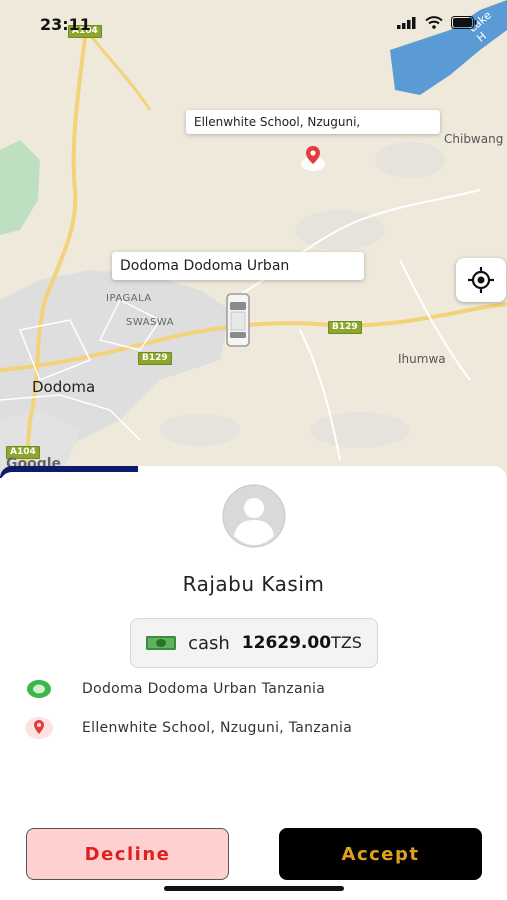  What do you see at coordinates (39, 728) in the screenshot?
I see `dropoff-pin-icon` at bounding box center [39, 728].